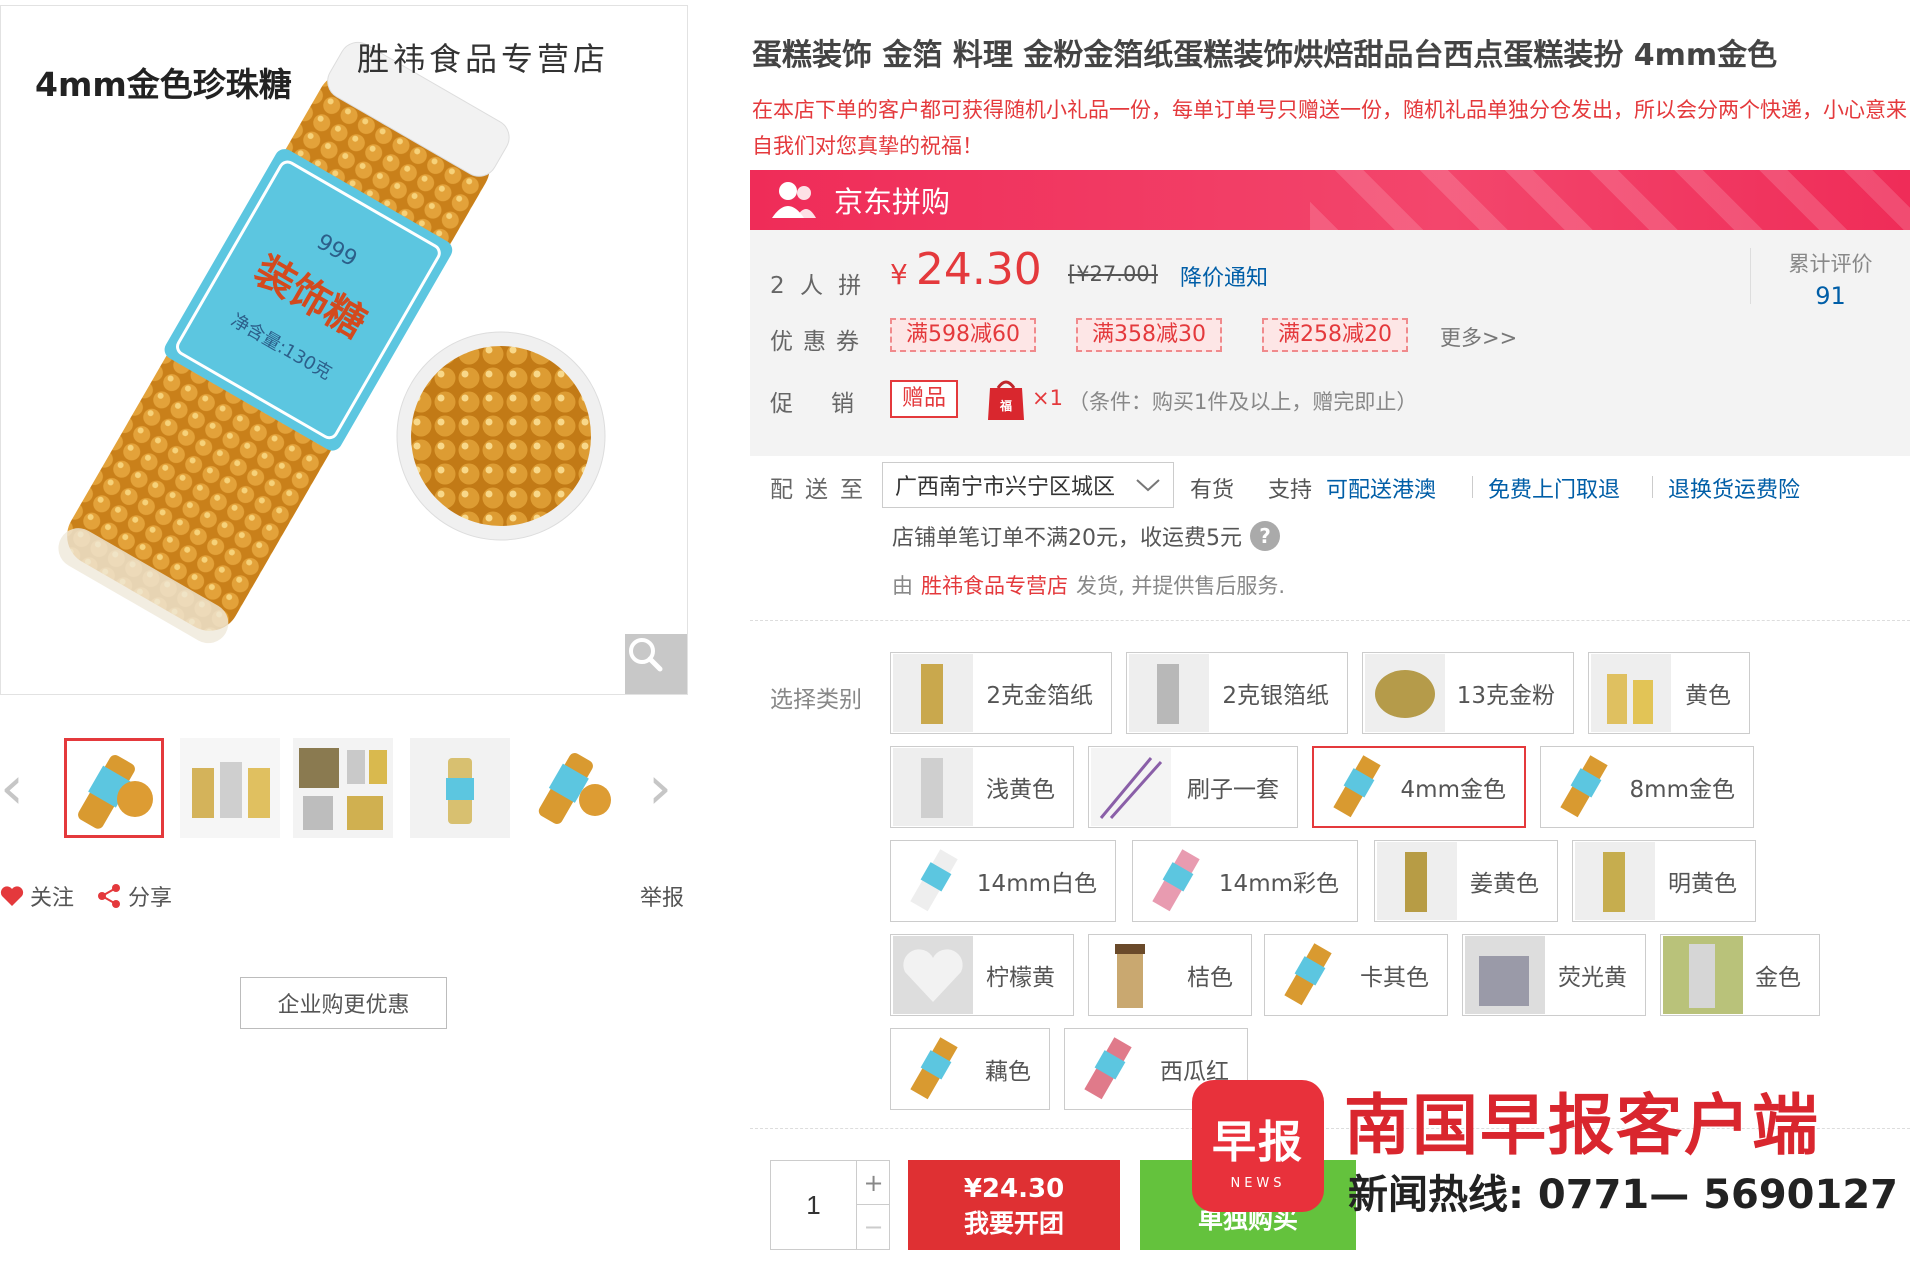  I want to click on variant-option: 浅黄色, so click(982, 787).